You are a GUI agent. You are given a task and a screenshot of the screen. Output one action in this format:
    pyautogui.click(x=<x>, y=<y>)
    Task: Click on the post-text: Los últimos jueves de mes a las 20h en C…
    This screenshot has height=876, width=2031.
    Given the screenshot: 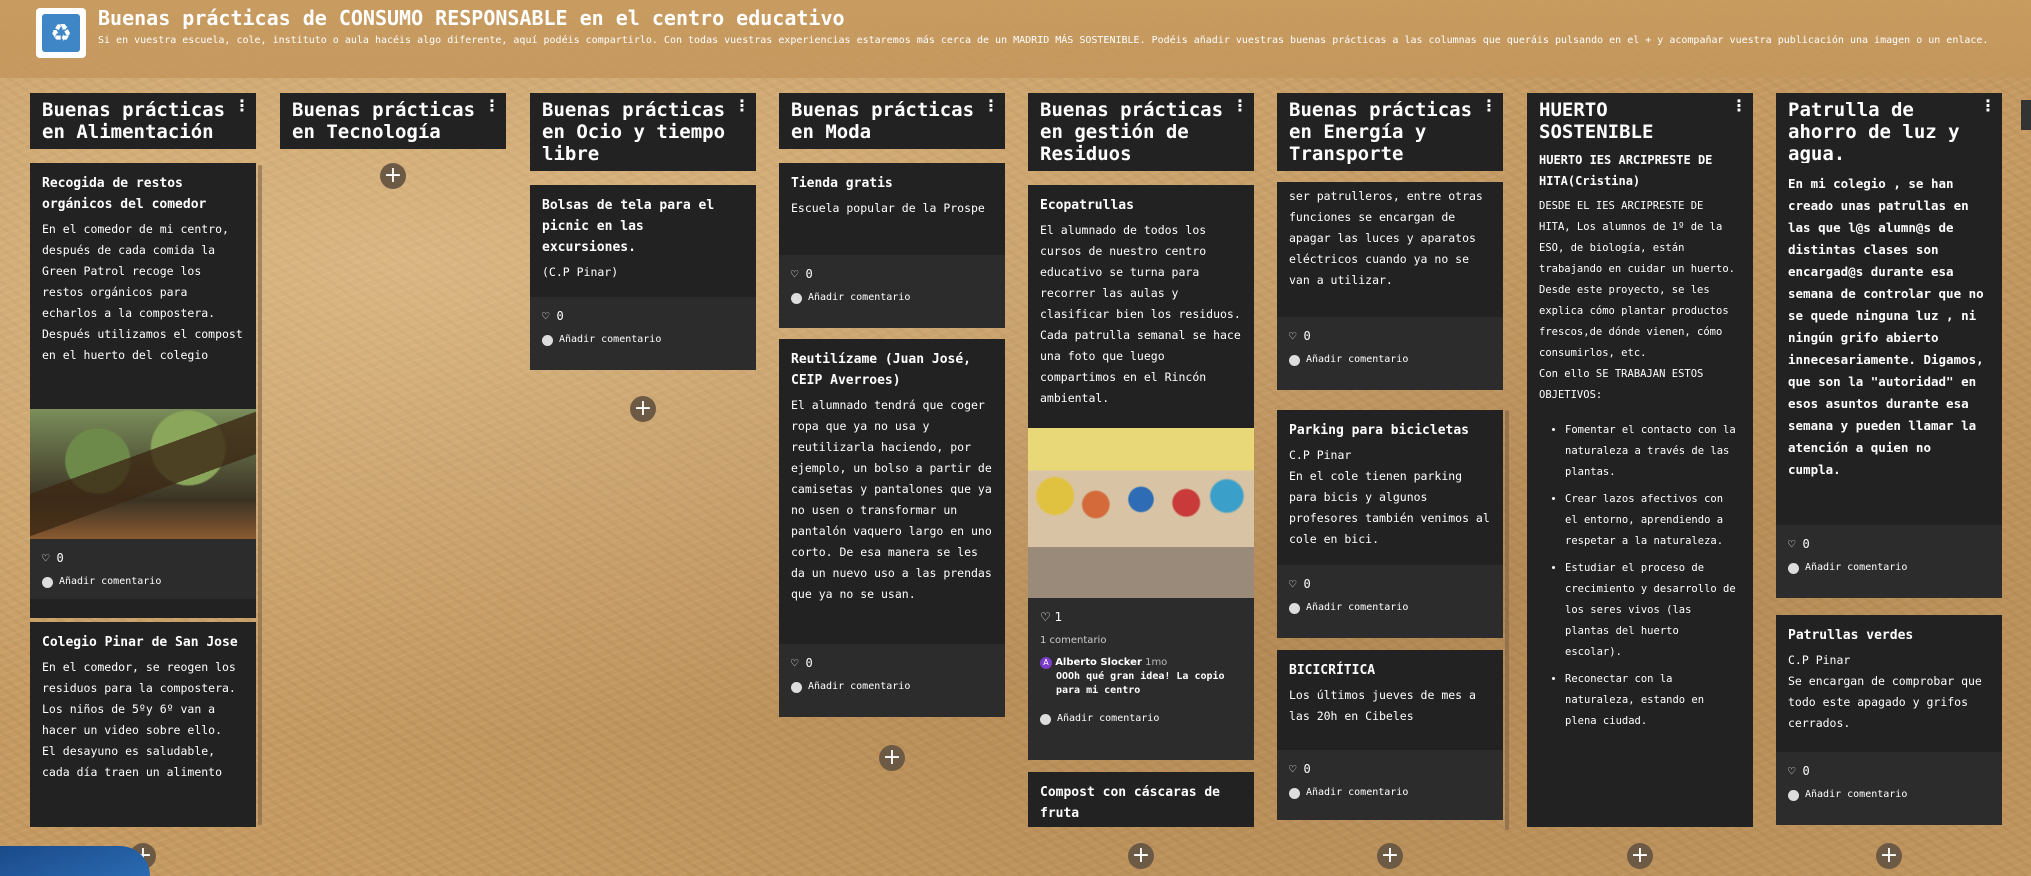 What is the action you would take?
    pyautogui.click(x=1382, y=705)
    